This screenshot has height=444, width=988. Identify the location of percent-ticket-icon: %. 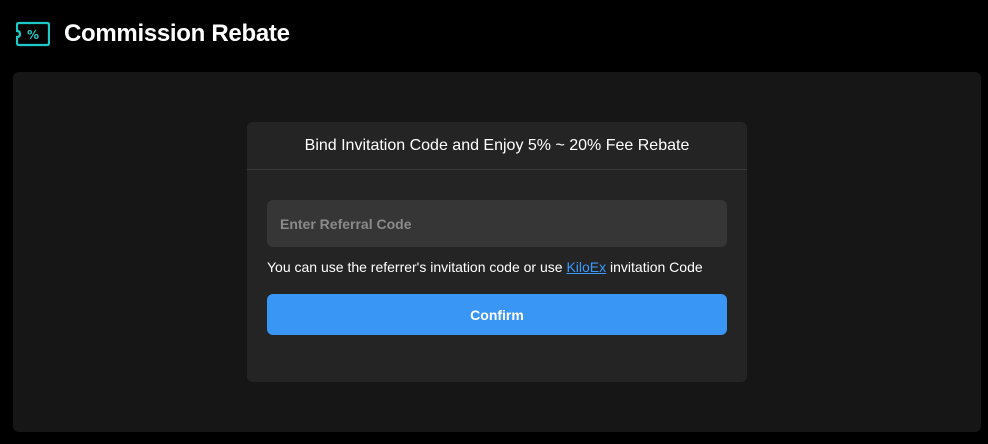
(33, 34).